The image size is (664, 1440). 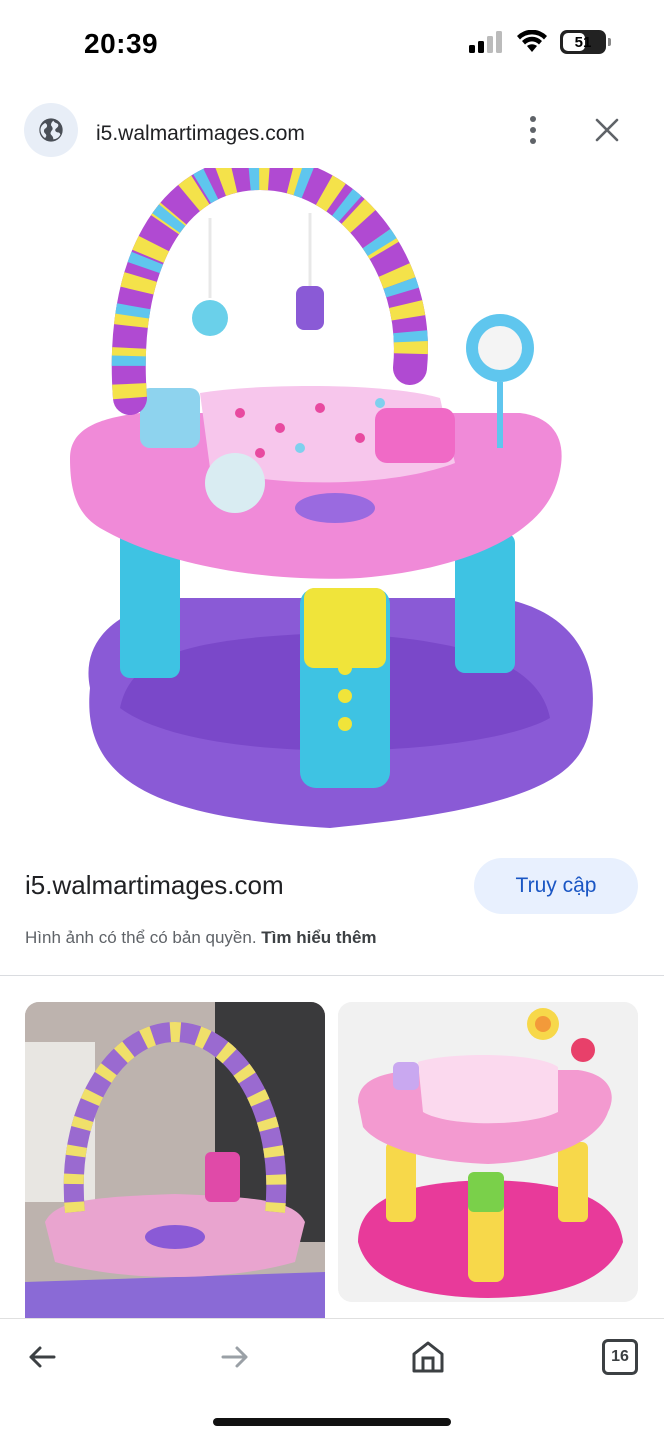 I want to click on url-text: i5.walmartimages.com, so click(x=200, y=134).